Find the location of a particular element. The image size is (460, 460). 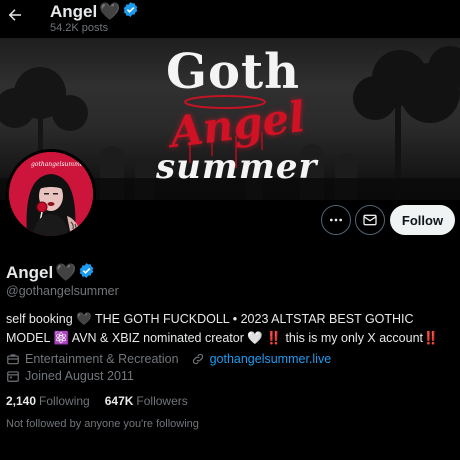

briefcase-icon is located at coordinates (13, 359).